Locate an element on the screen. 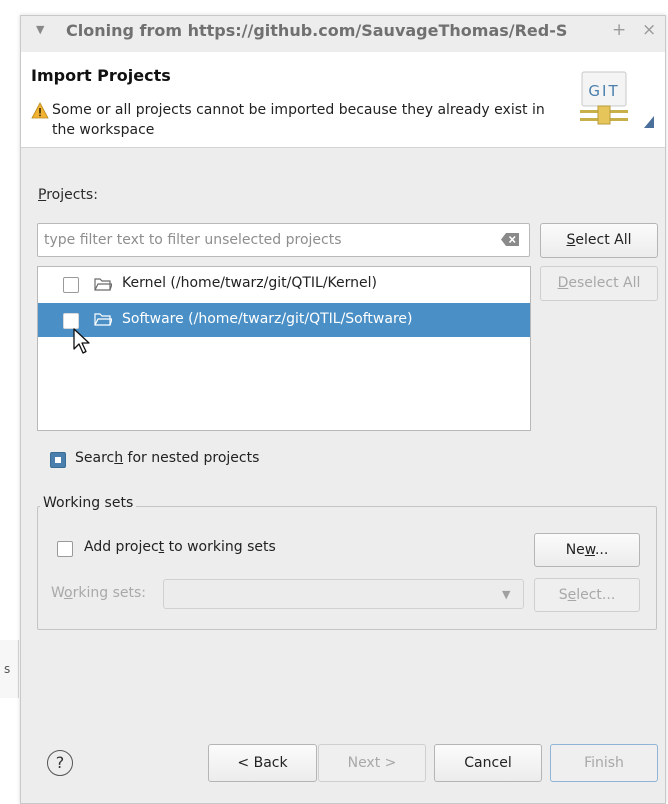  search-nested-label: Search for nested projects is located at coordinates (167, 458).